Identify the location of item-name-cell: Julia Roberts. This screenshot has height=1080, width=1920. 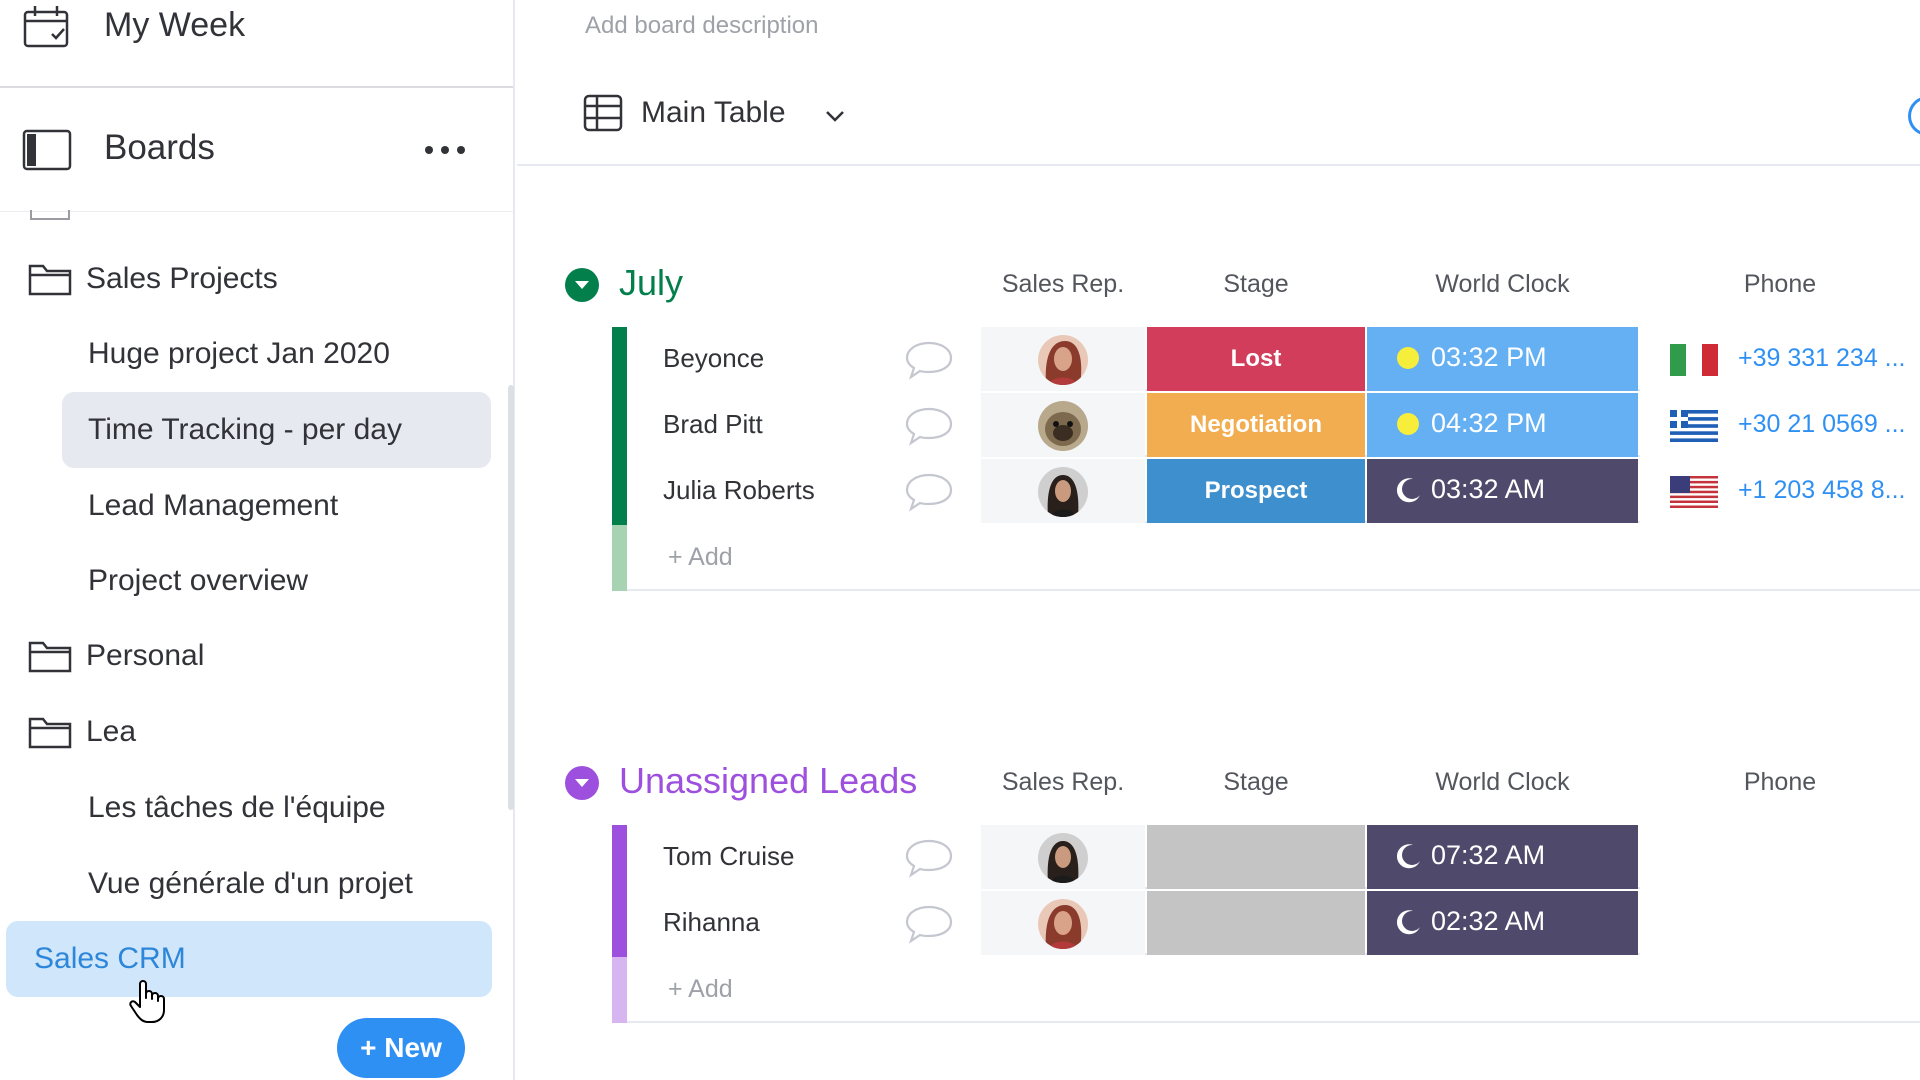
(804, 491).